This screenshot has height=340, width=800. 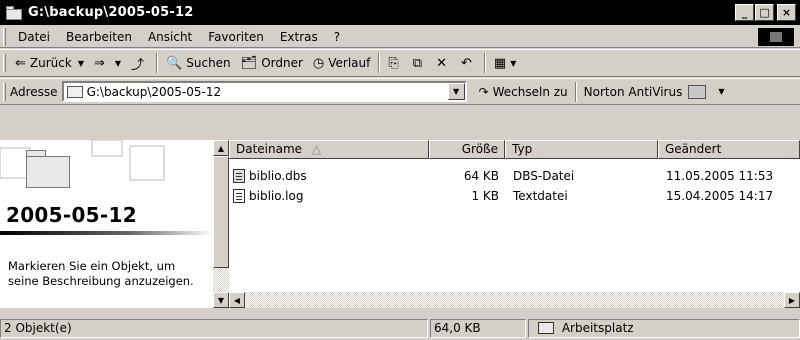 I want to click on norton-antivirus-toolbar: Norton AntiVirus ▼, so click(x=653, y=91).